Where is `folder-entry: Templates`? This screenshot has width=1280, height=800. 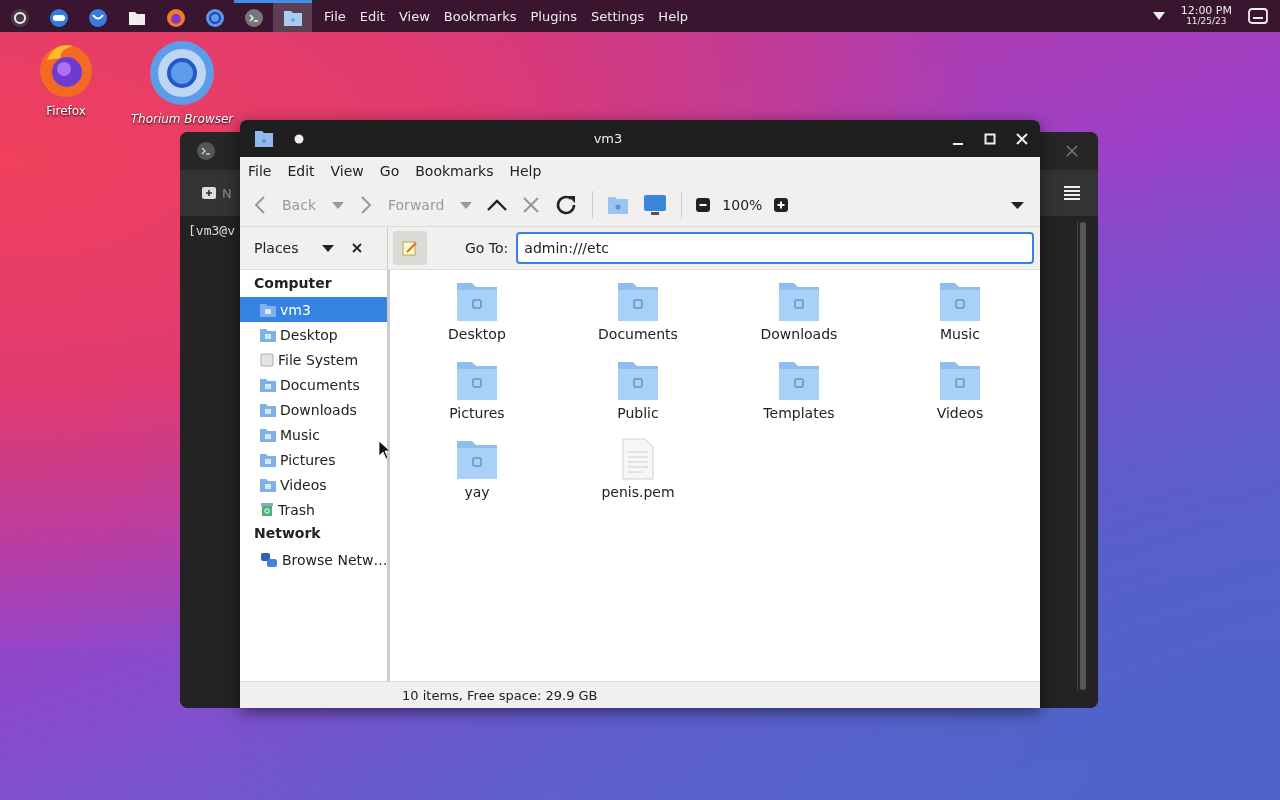
folder-entry: Templates is located at coordinates (798, 398).